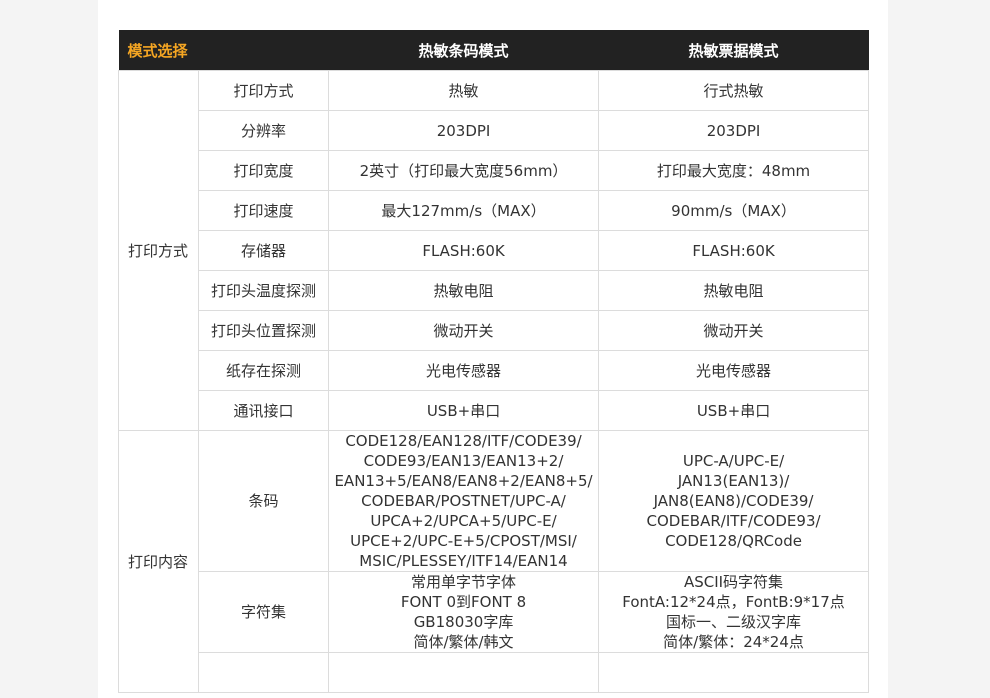 This screenshot has height=698, width=990. I want to click on table-header-row: 模式选择 热敏条码模式 热敏票据模式, so click(493, 50).